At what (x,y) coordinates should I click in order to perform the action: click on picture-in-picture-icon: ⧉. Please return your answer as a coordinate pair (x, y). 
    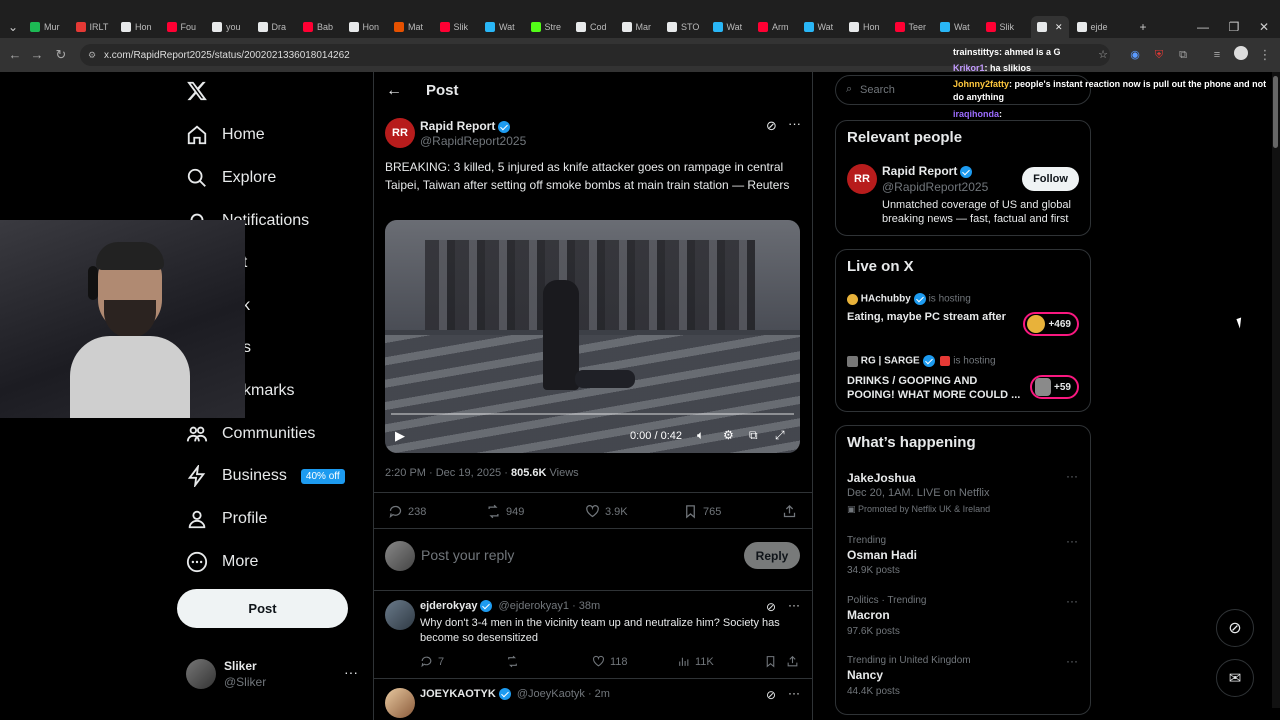
    Looking at the image, I should click on (753, 435).